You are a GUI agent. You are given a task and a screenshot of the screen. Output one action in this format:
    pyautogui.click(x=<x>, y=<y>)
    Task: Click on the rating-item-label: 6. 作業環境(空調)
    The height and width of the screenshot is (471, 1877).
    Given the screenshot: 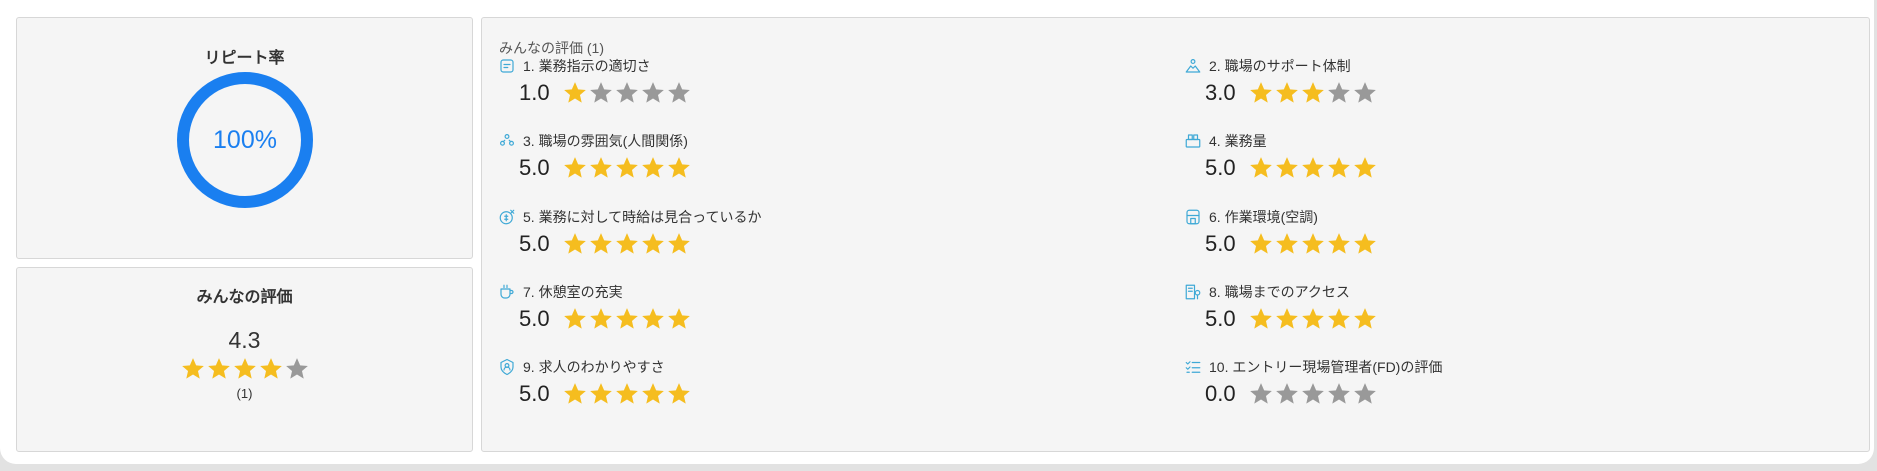 What is the action you would take?
    pyautogui.click(x=1263, y=217)
    